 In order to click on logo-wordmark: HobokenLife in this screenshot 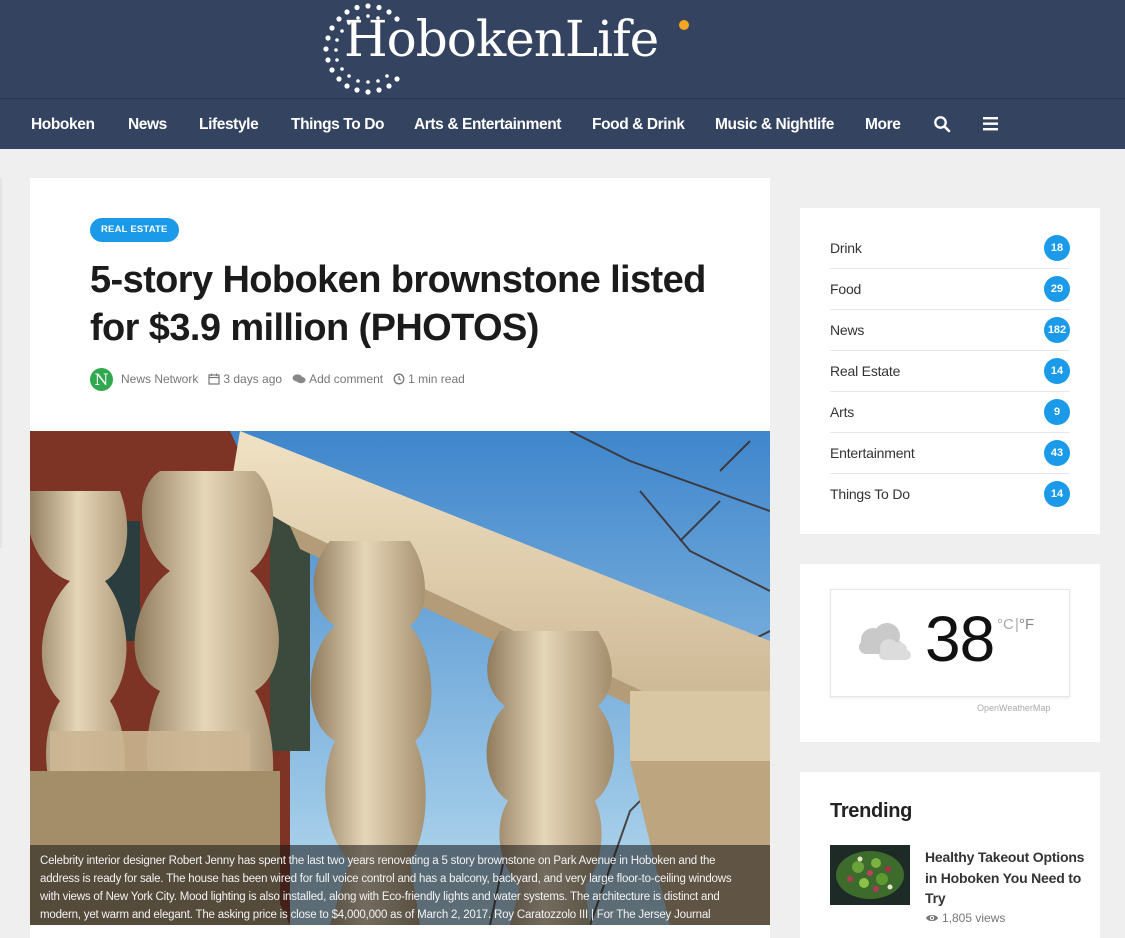, I will do `click(501, 39)`.